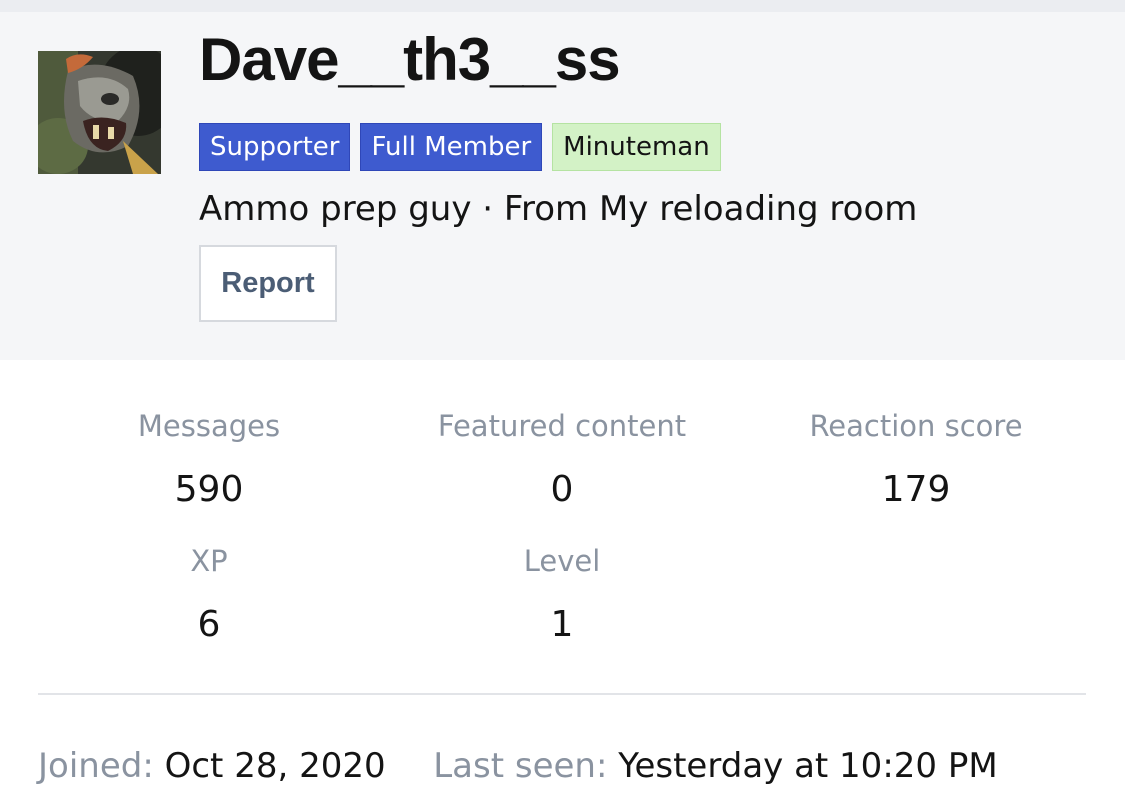 The height and width of the screenshot is (790, 1125). I want to click on stat-label: Messages, so click(209, 426).